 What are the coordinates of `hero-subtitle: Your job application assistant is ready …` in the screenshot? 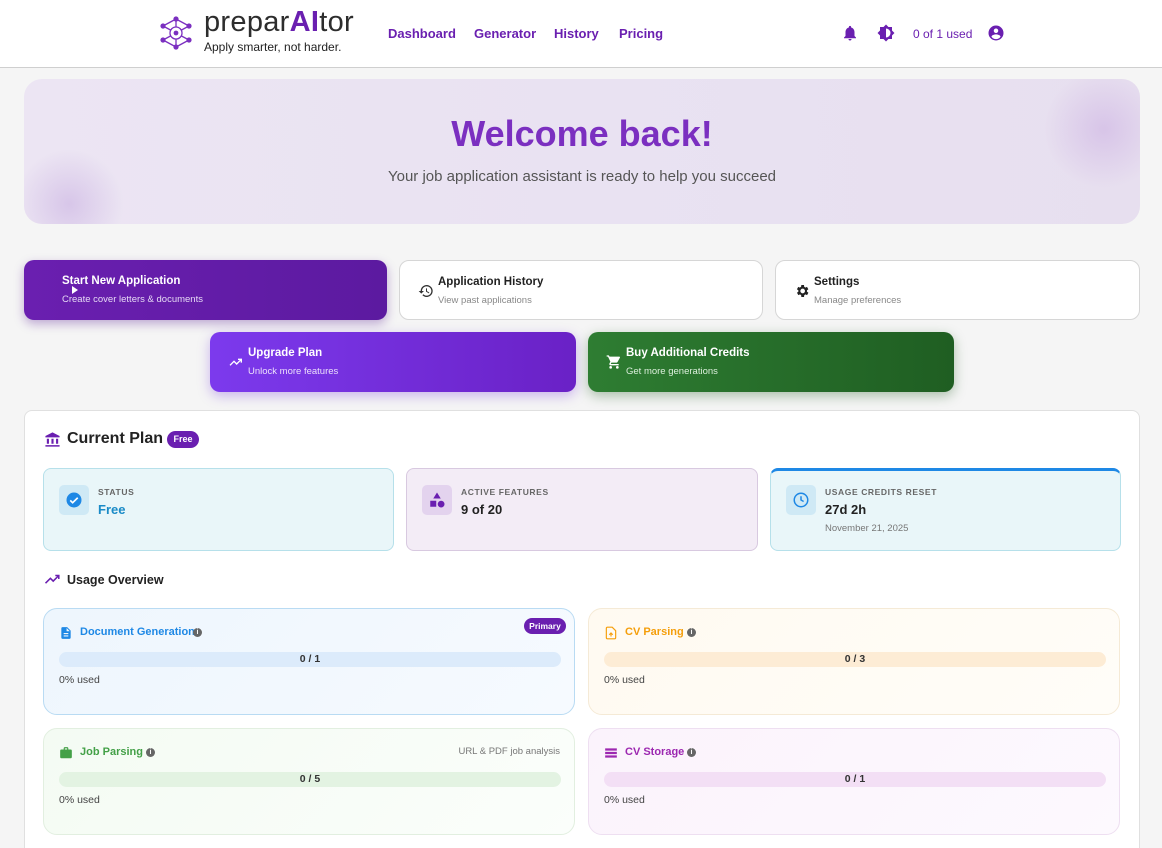 It's located at (582, 176).